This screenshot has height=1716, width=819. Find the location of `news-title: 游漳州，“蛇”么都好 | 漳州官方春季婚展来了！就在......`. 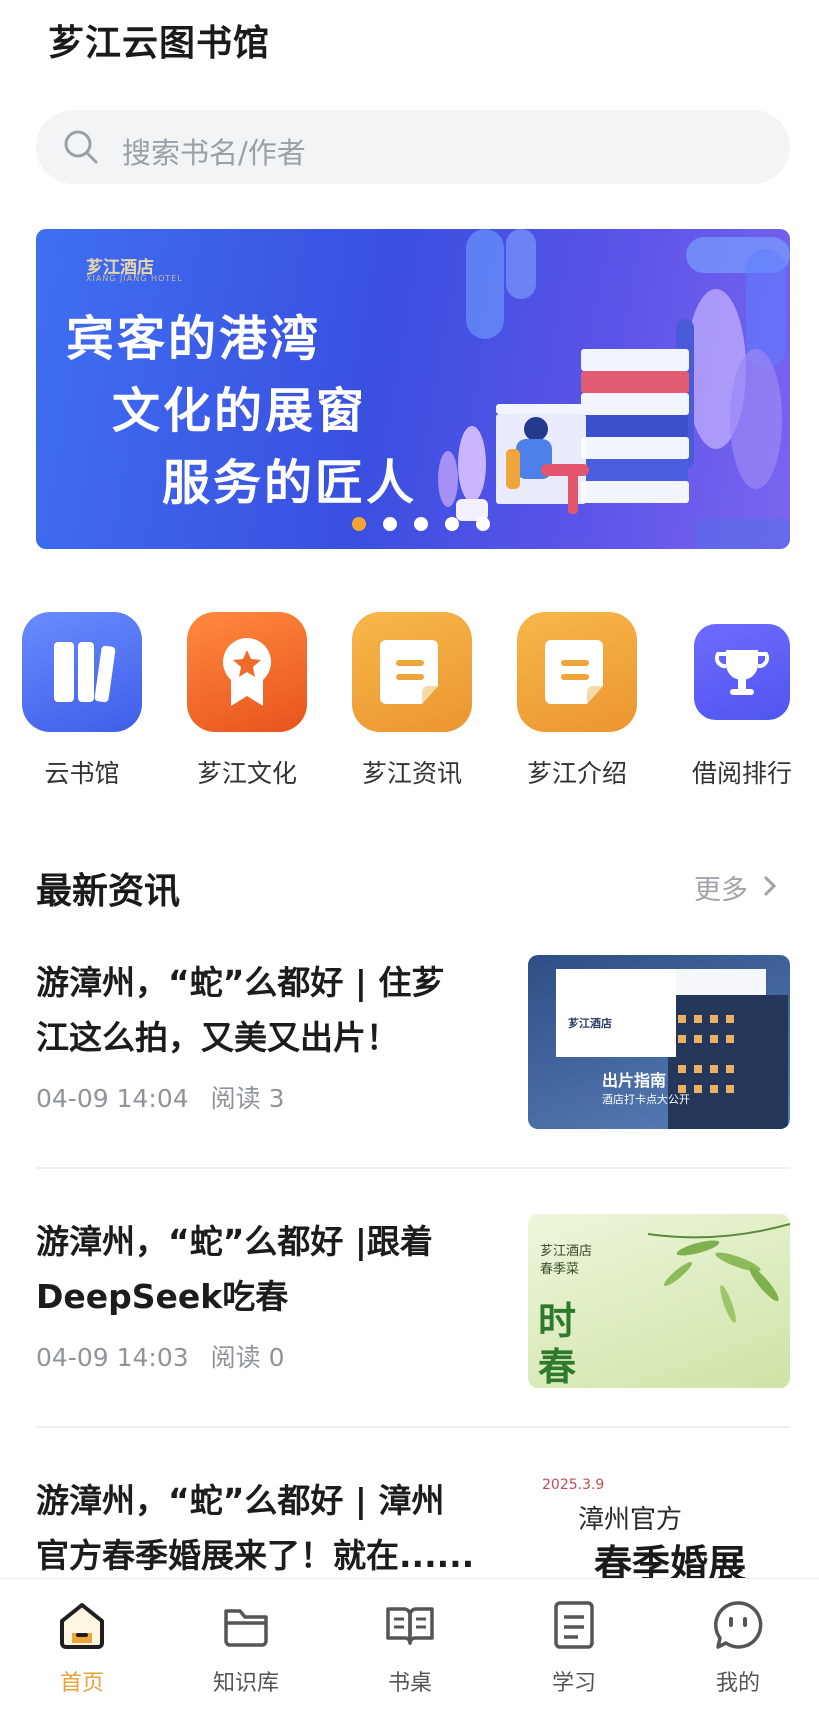

news-title: 游漳州，“蛇”么都好 | 漳州官方春季婚展来了！就在...... is located at coordinates (255, 1528).